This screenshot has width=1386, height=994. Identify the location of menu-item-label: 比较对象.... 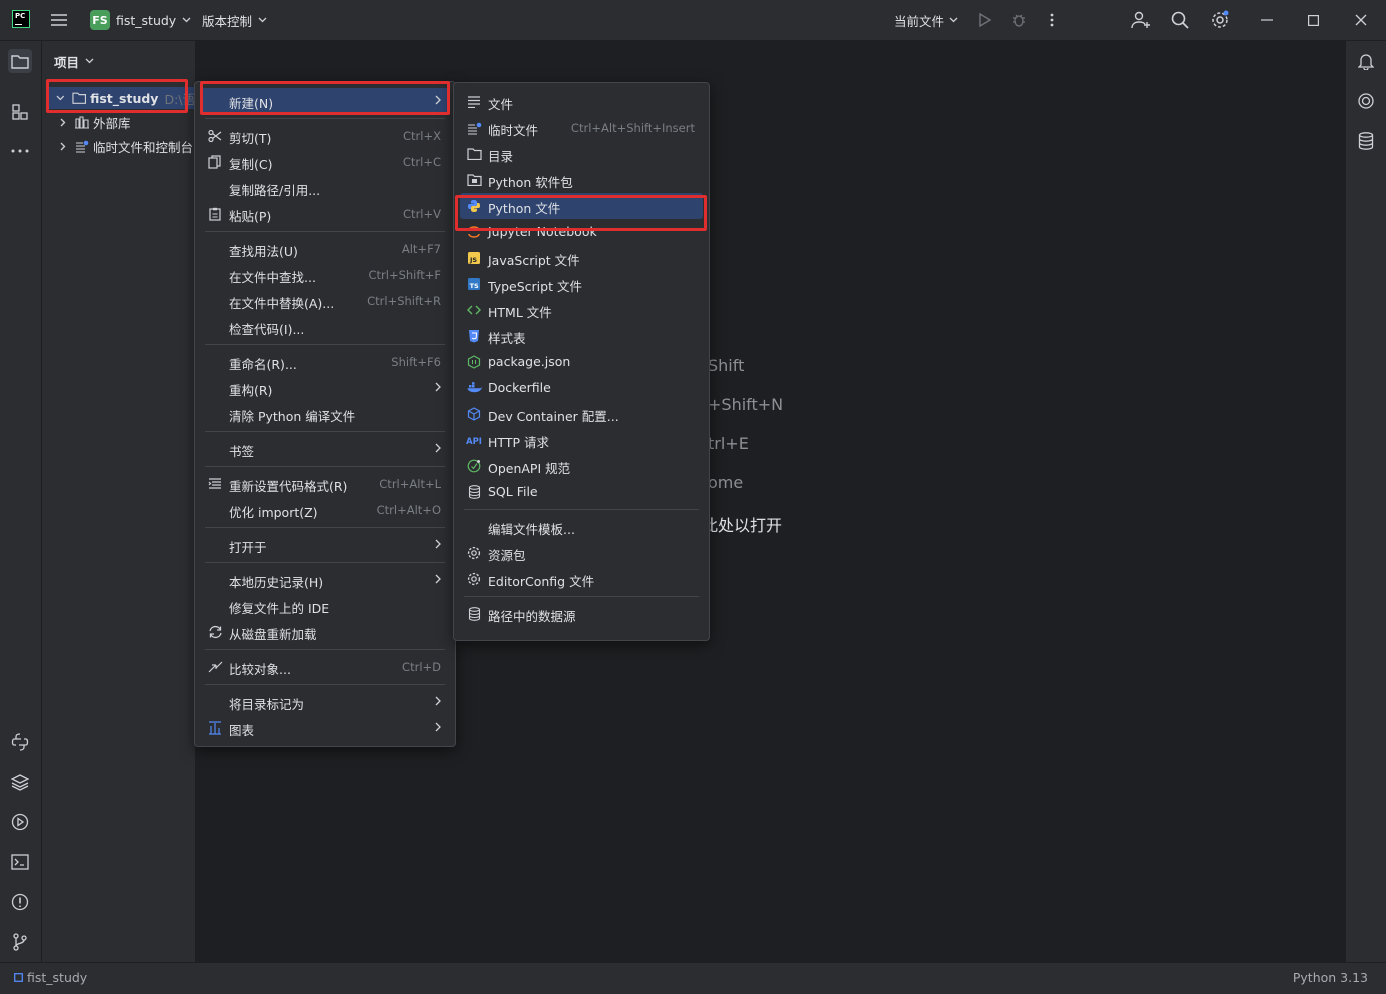
(260, 669).